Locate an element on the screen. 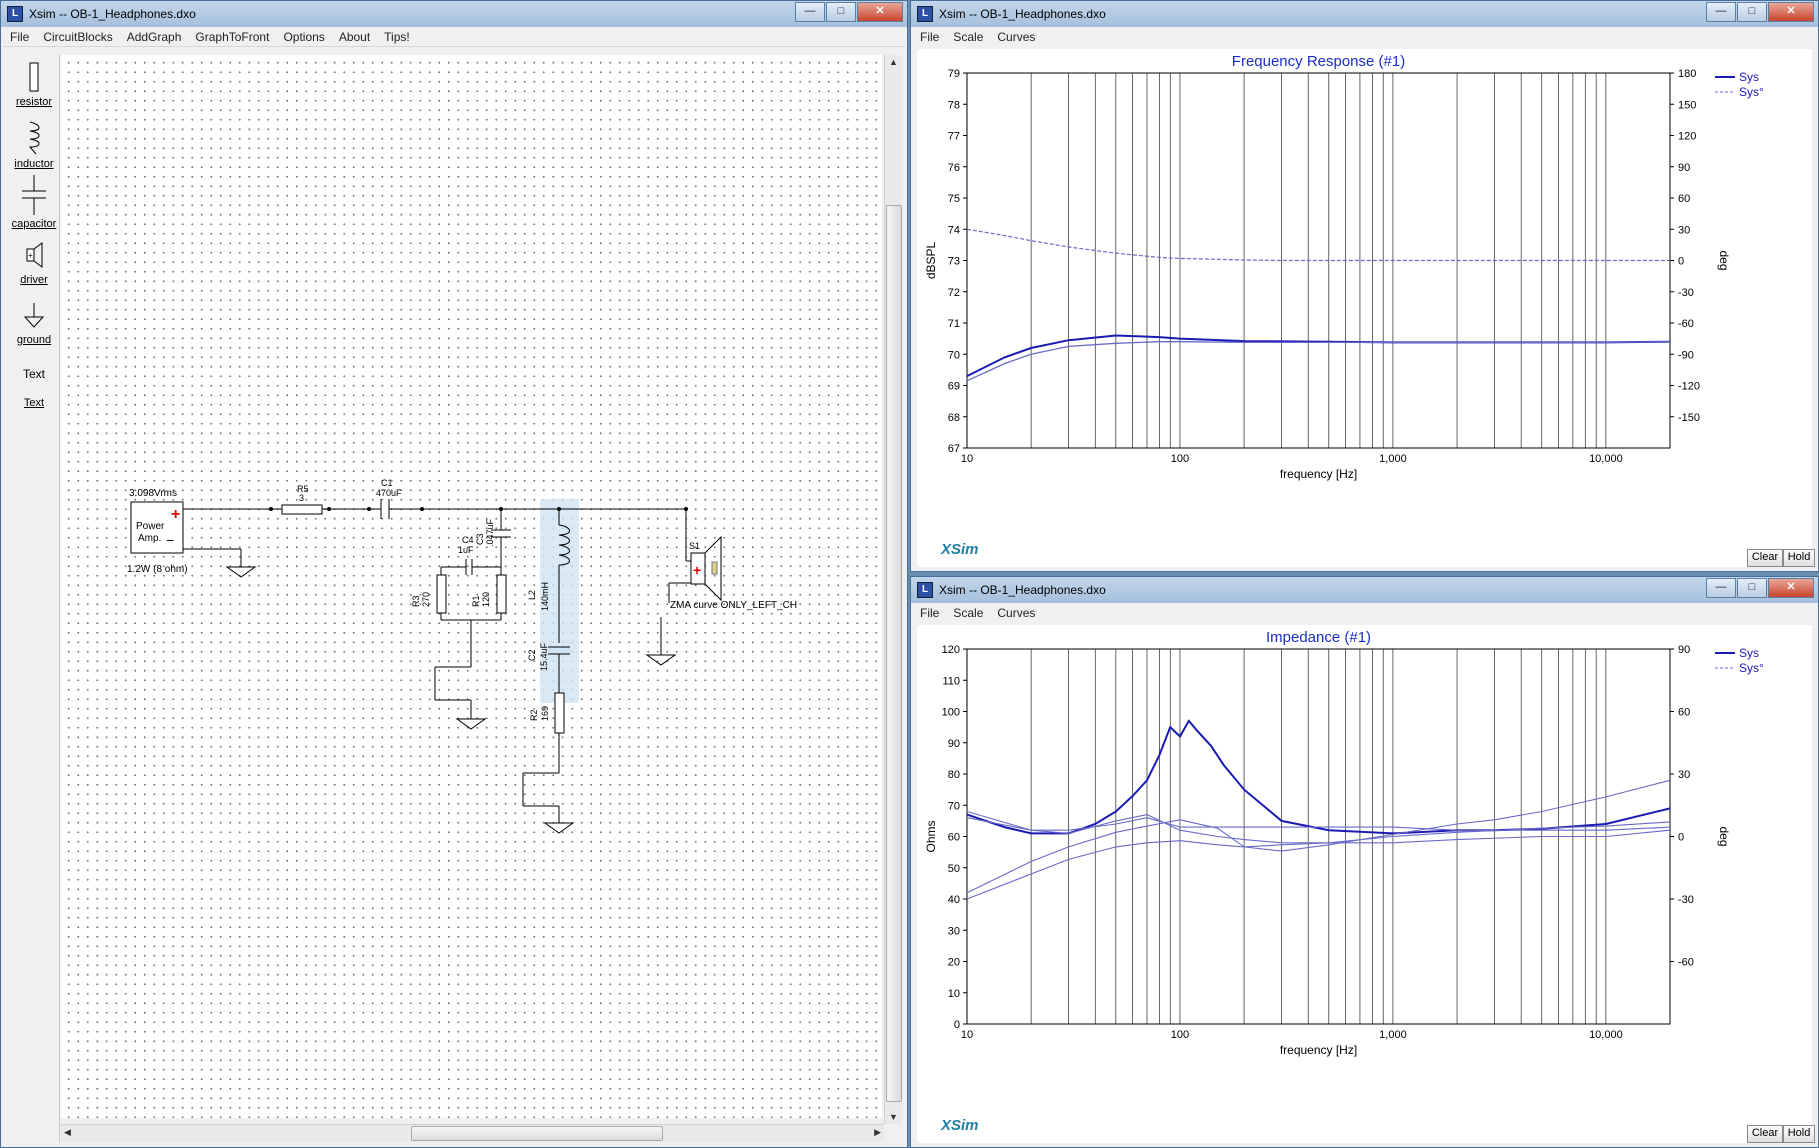  tool-driver: + driver is located at coordinates (34, 263).